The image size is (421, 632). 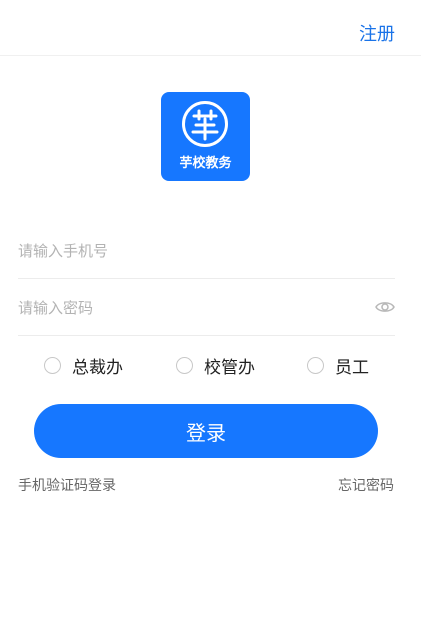 I want to click on sms-login-link: 手机验证码登录, so click(x=67, y=485).